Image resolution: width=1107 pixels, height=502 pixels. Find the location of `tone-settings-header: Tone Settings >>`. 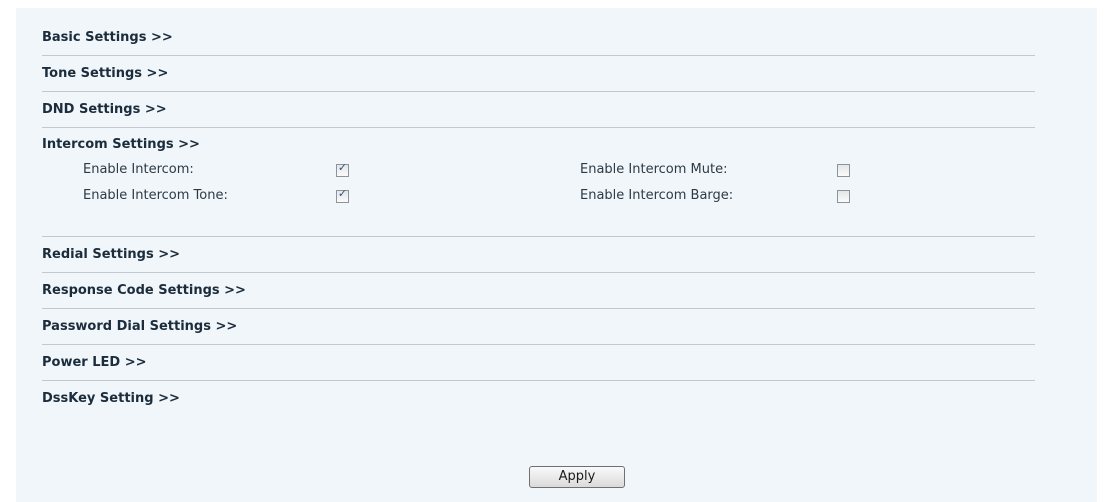

tone-settings-header: Tone Settings >> is located at coordinates (538, 73).